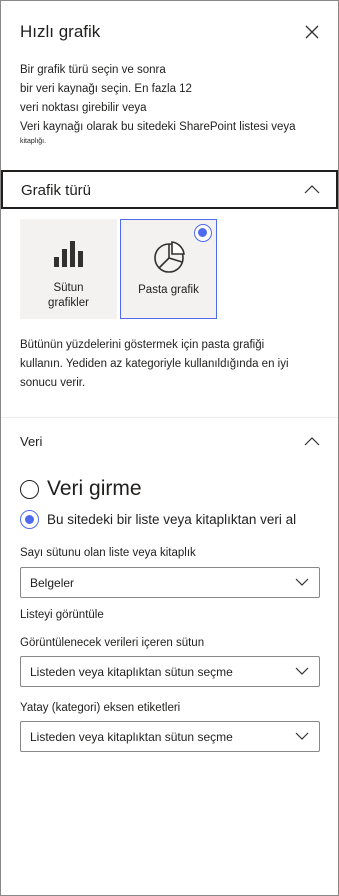 The width and height of the screenshot is (339, 896). Describe the element at coordinates (312, 32) in the screenshot. I see `close-icon` at that location.